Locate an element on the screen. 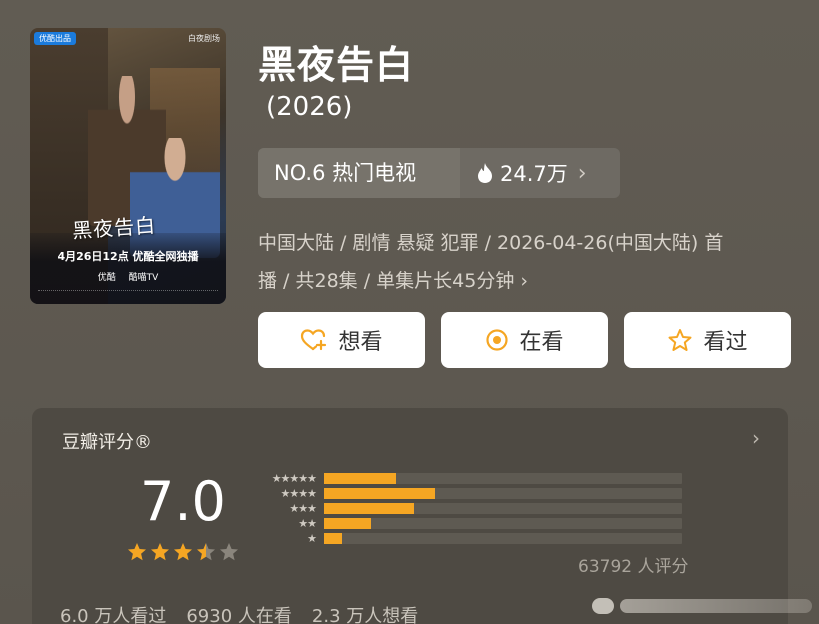  stat-watched: 6.0 万人看过 is located at coordinates (113, 615).